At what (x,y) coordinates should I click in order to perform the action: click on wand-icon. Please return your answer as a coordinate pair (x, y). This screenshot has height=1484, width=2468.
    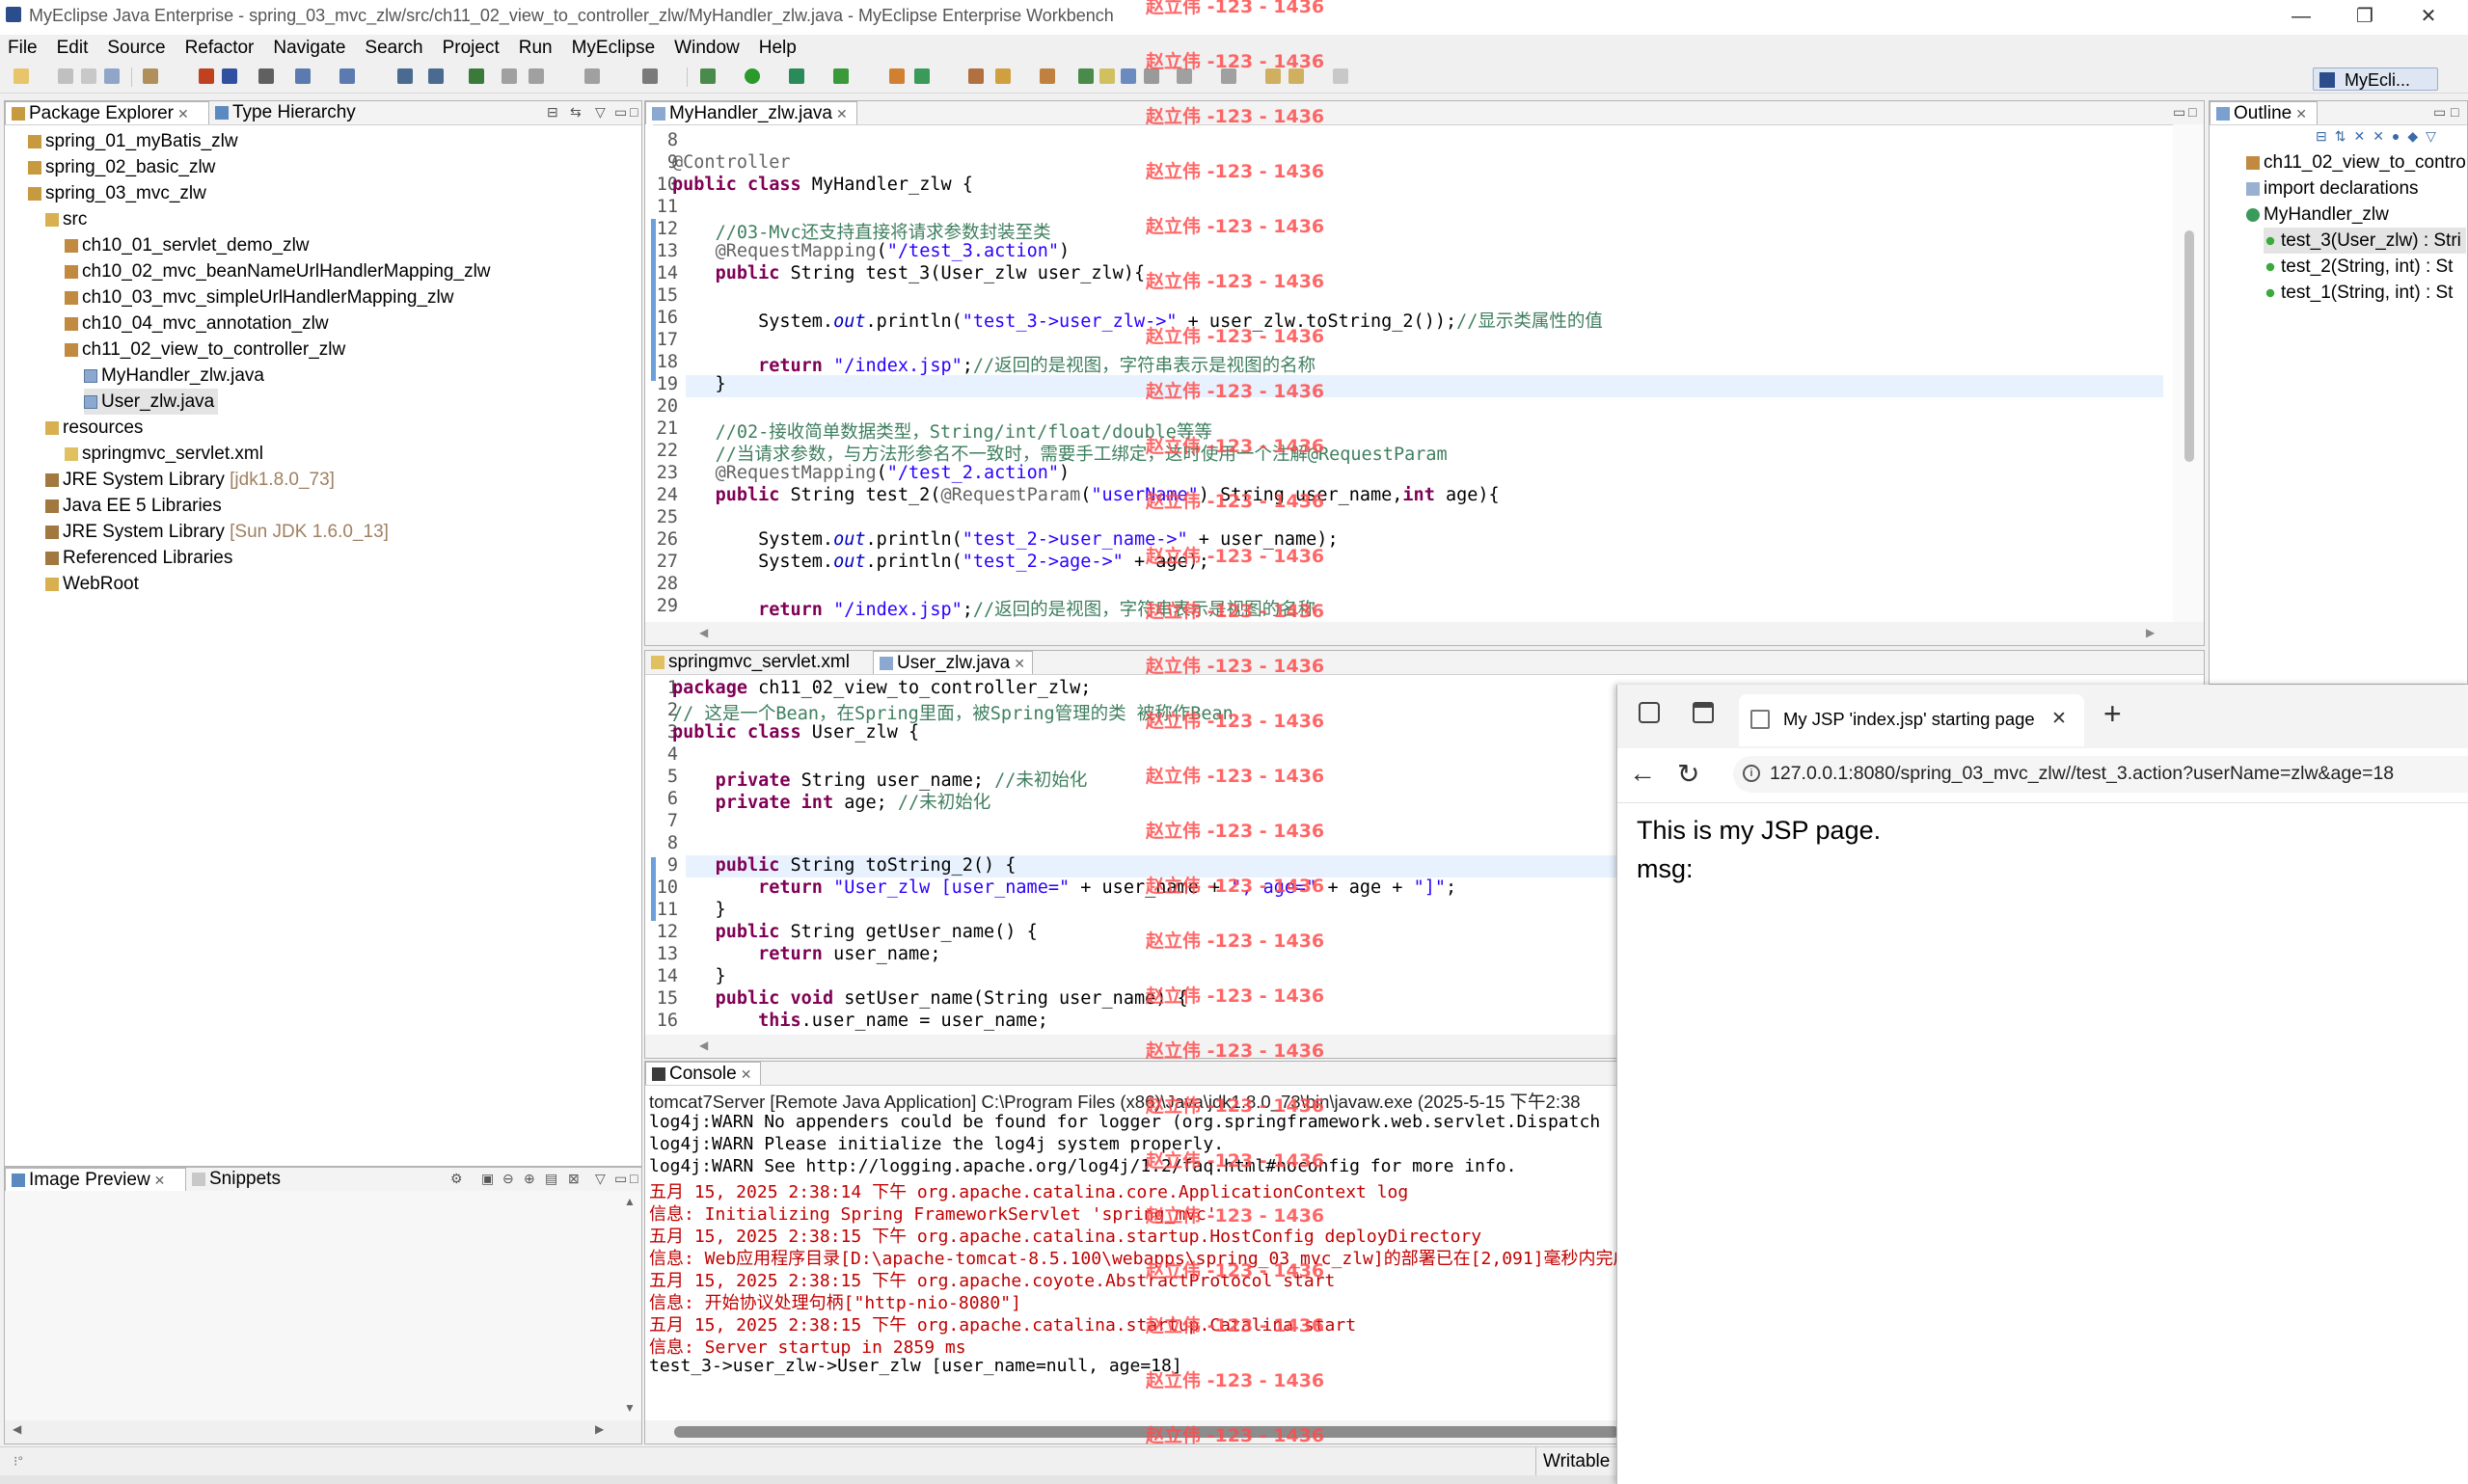
    Looking at the image, I should click on (1003, 76).